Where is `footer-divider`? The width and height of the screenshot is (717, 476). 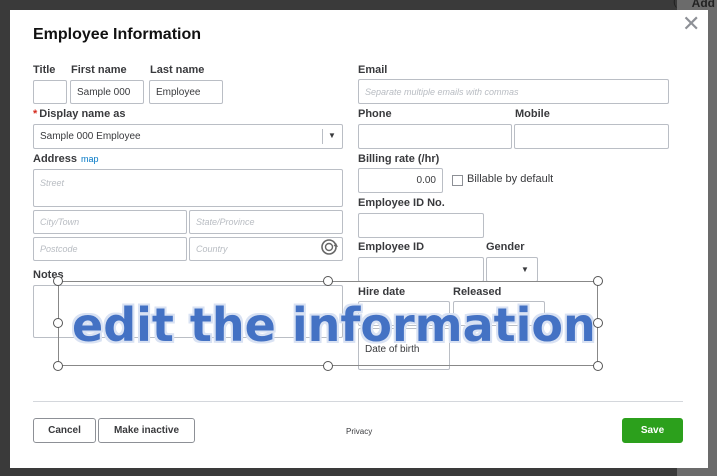 footer-divider is located at coordinates (358, 401).